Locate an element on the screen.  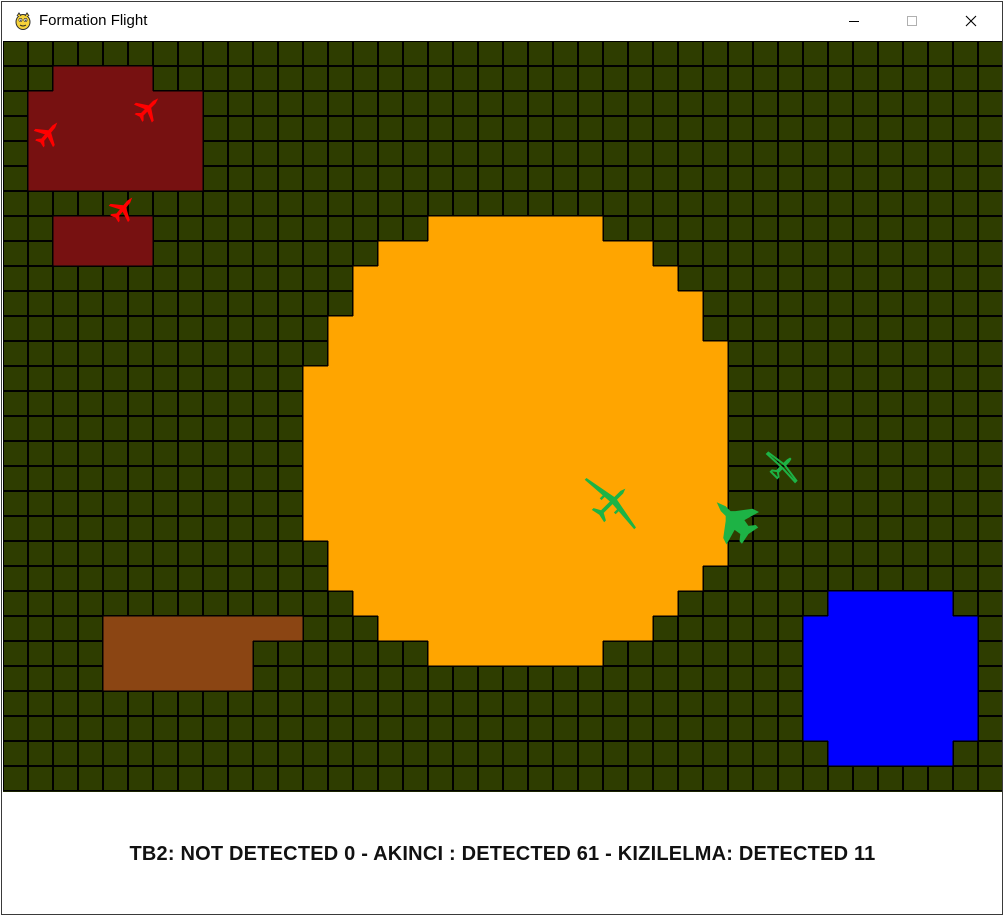
close-button is located at coordinates (971, 21).